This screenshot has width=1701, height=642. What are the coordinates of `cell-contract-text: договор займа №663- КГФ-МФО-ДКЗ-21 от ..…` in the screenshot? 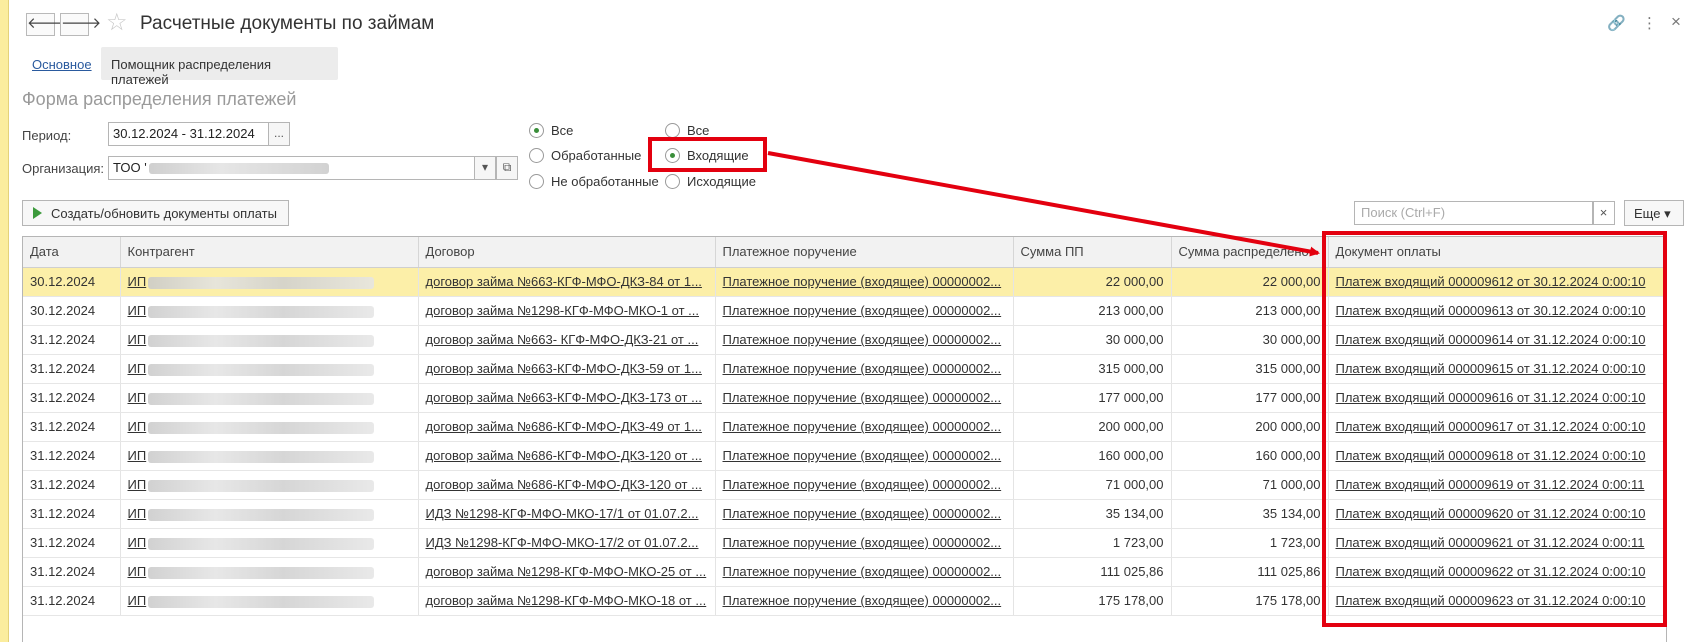 It's located at (562, 339).